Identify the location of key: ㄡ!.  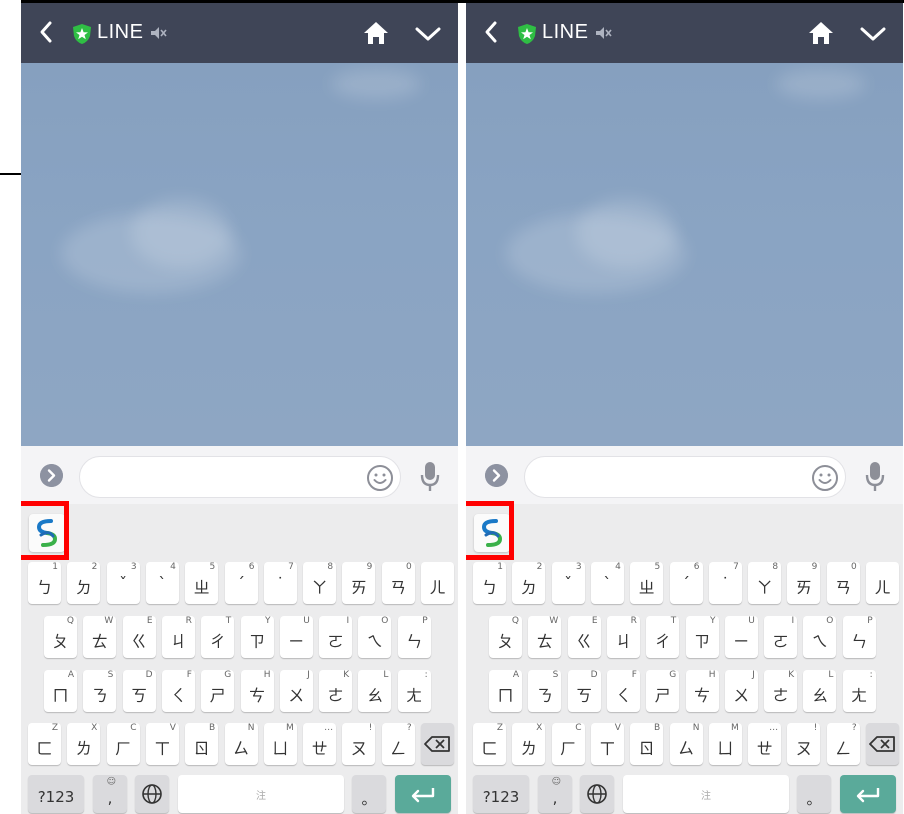
(359, 744).